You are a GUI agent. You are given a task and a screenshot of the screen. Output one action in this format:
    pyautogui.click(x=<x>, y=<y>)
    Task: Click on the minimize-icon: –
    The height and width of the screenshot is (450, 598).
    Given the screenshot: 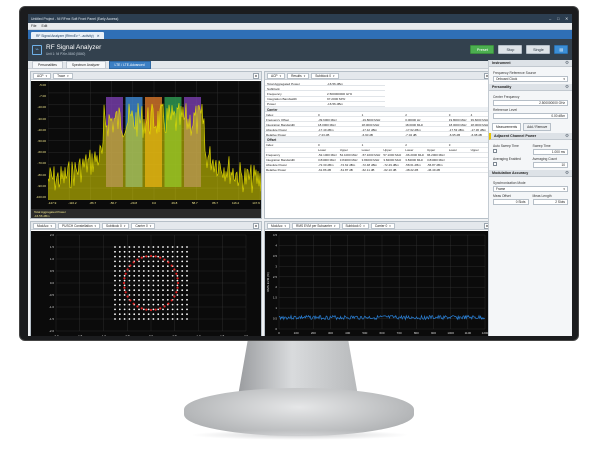 What is the action you would take?
    pyautogui.click(x=551, y=18)
    